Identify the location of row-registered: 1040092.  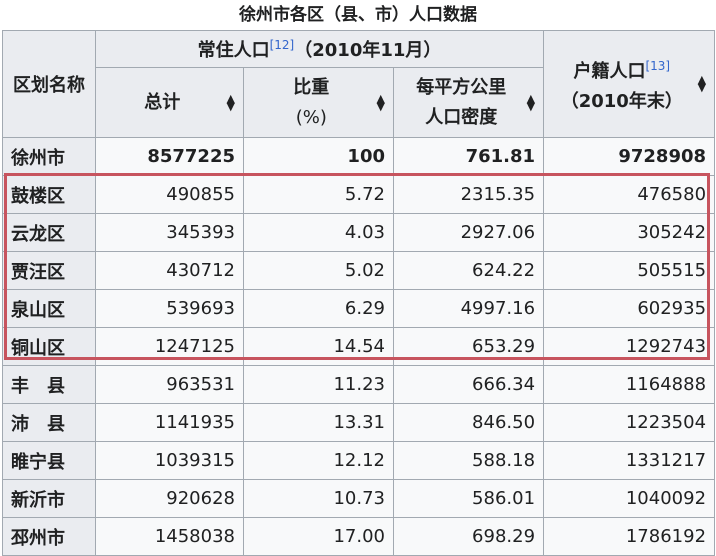
(629, 498).